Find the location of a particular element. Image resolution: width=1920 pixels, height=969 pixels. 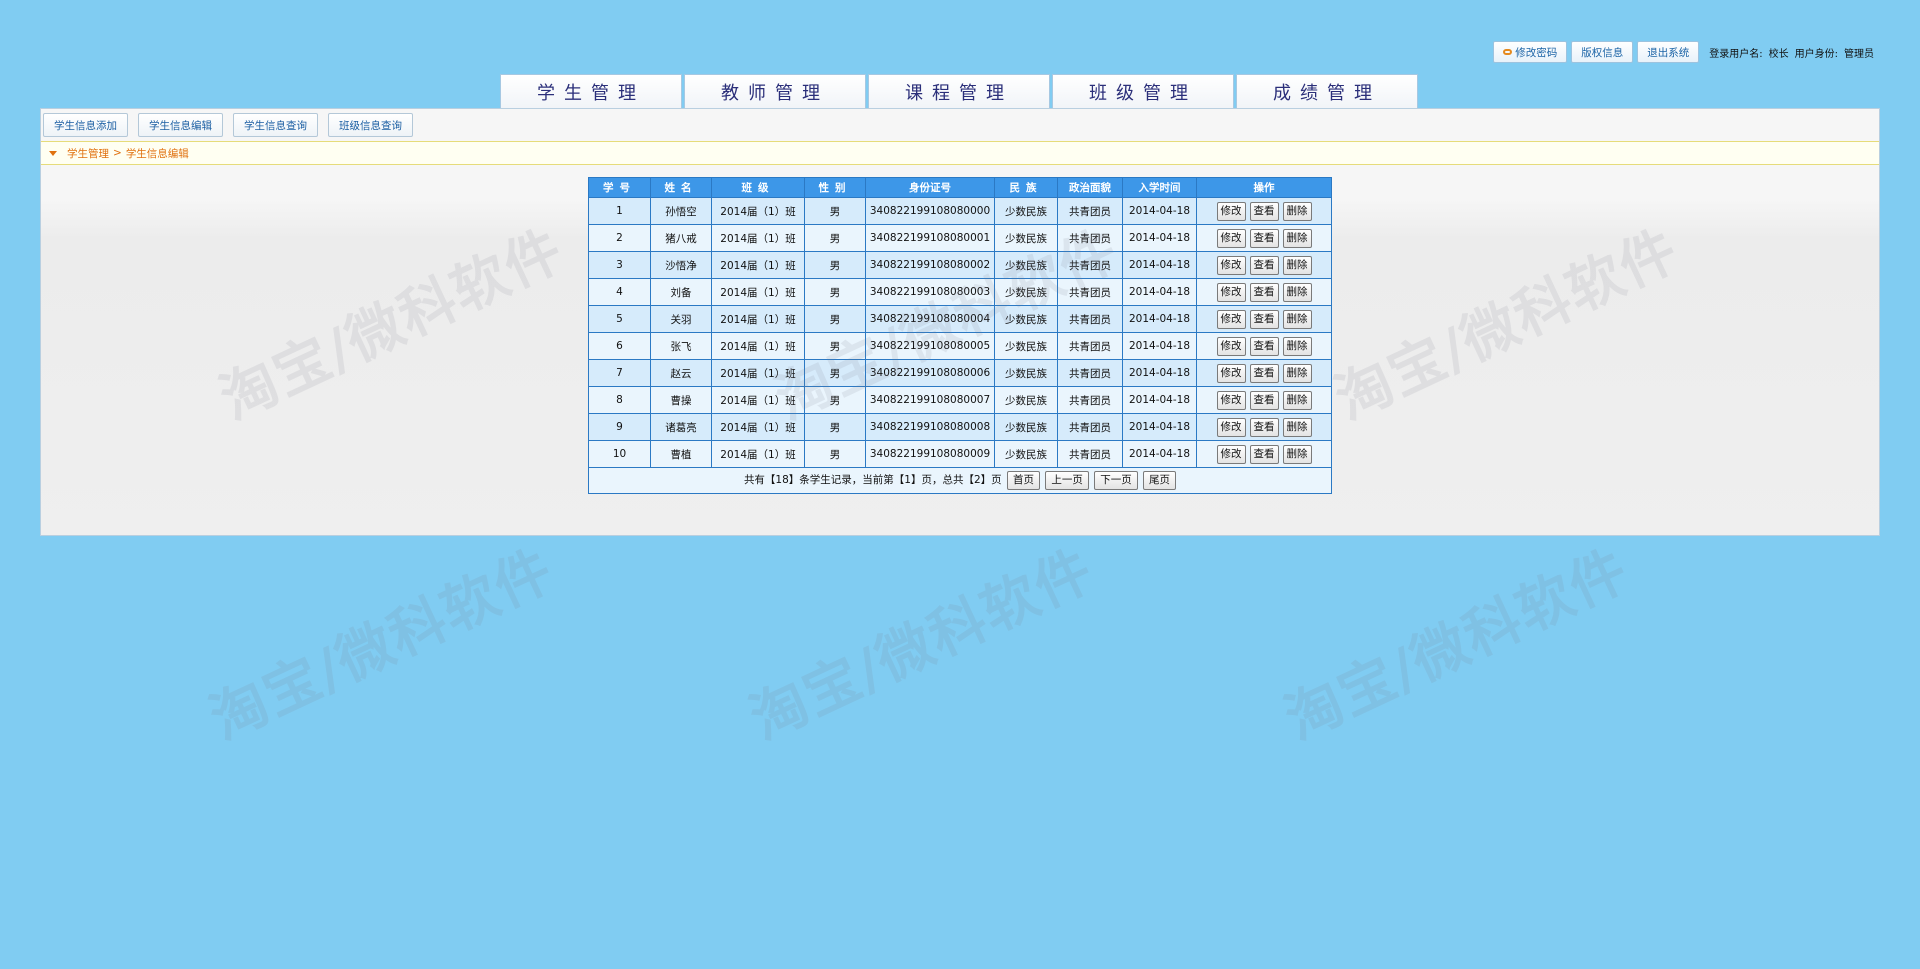

cell-id-card: 340822199108080007 is located at coordinates (930, 400).